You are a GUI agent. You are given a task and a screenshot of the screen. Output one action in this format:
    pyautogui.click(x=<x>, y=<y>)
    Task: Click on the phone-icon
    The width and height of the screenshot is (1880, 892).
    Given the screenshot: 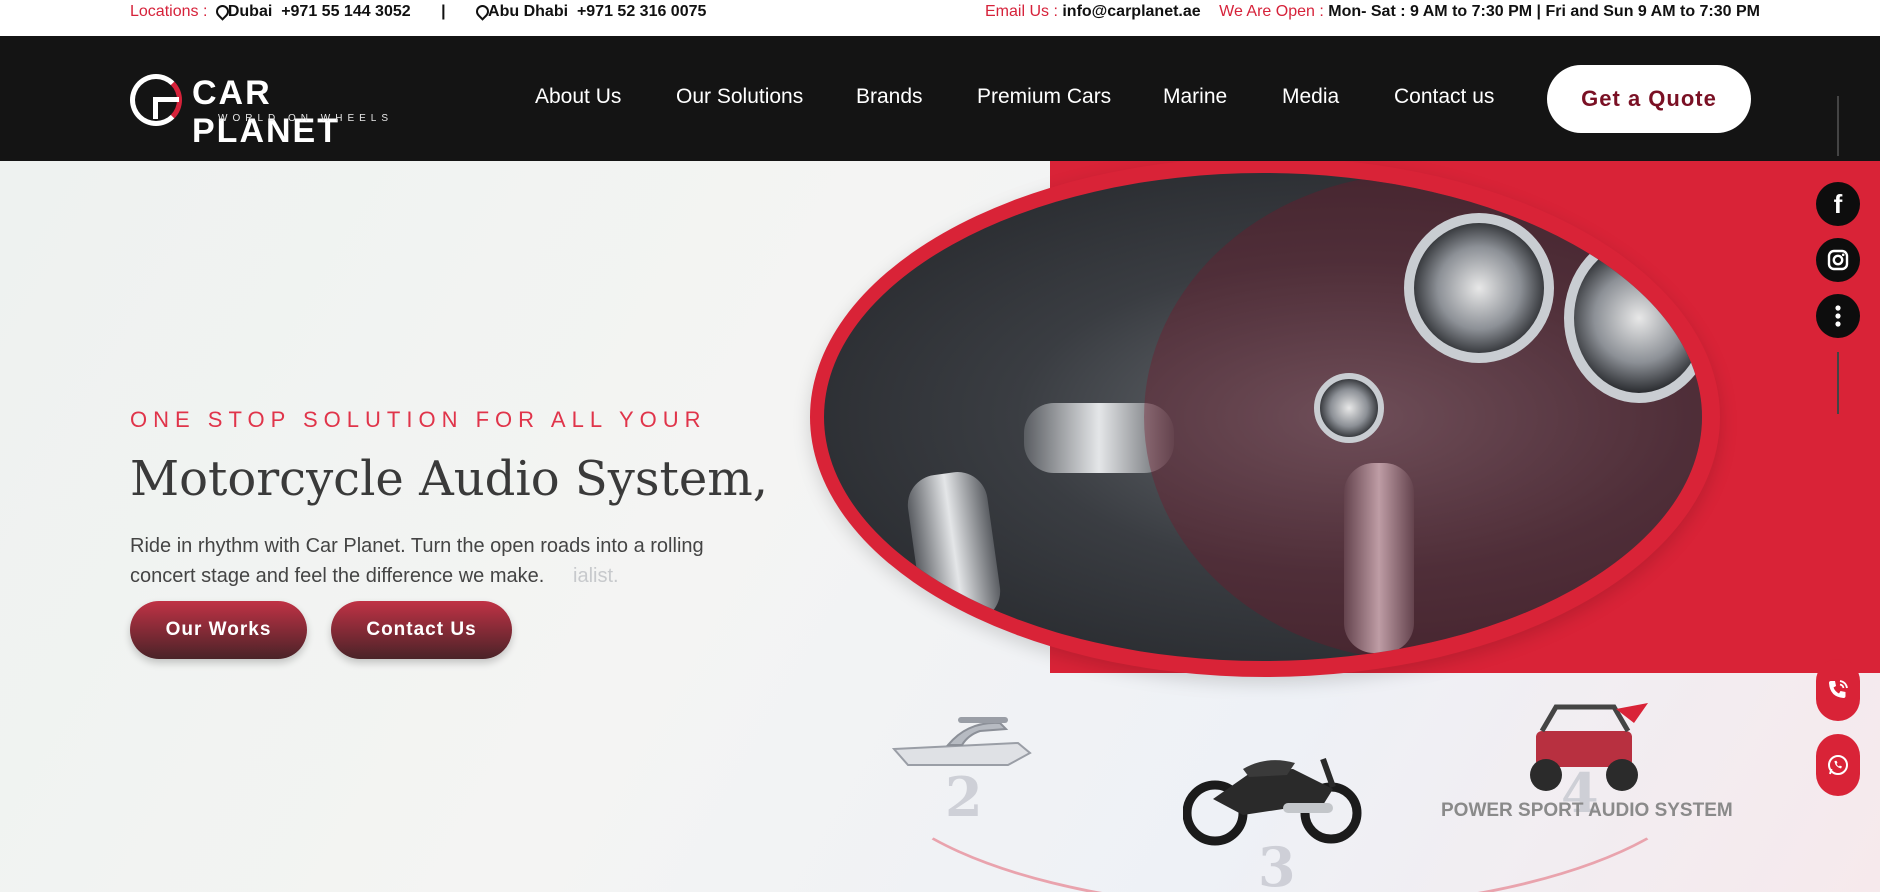 What is the action you would take?
    pyautogui.click(x=1838, y=689)
    